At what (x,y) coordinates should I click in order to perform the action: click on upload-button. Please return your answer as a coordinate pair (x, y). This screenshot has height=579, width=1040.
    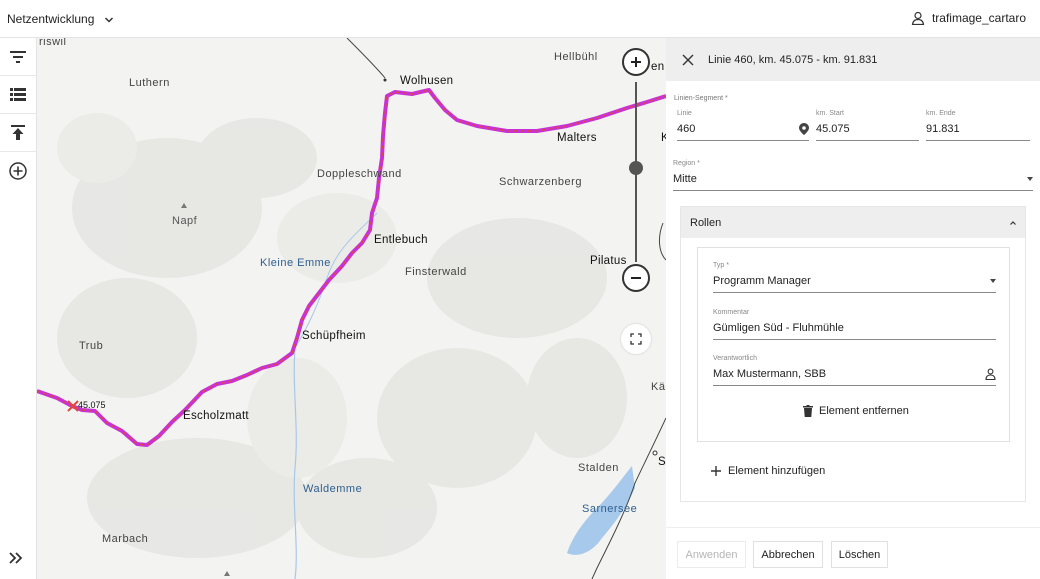
    Looking at the image, I should click on (18, 133).